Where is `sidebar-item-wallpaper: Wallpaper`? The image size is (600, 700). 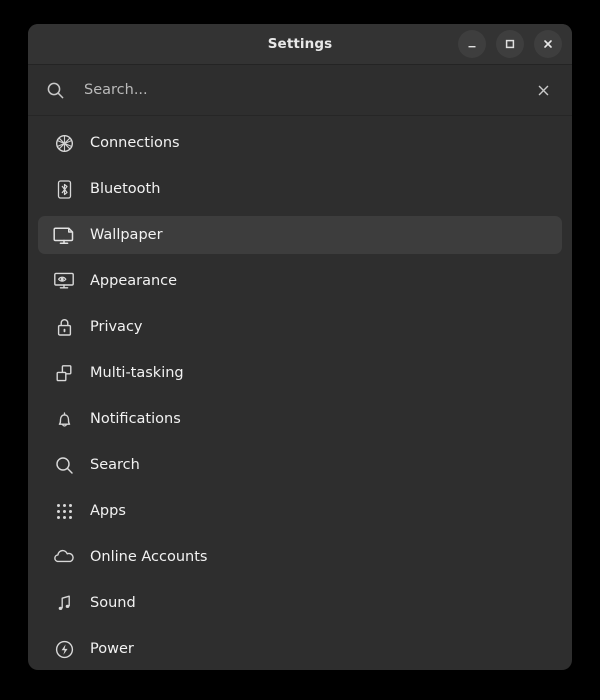
sidebar-item-wallpaper: Wallpaper is located at coordinates (300, 235).